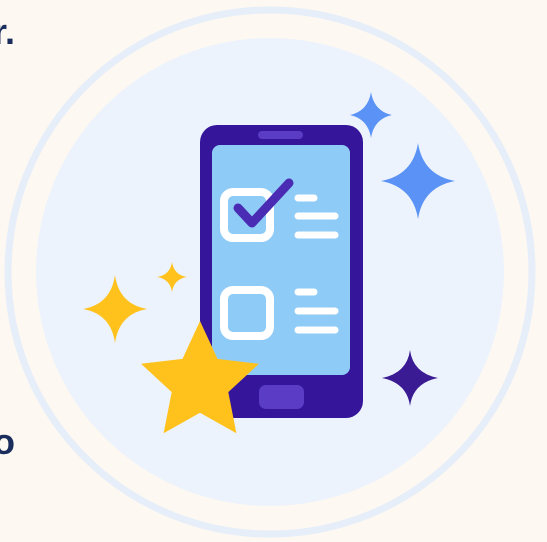  I want to click on phone-screen, so click(281, 260).